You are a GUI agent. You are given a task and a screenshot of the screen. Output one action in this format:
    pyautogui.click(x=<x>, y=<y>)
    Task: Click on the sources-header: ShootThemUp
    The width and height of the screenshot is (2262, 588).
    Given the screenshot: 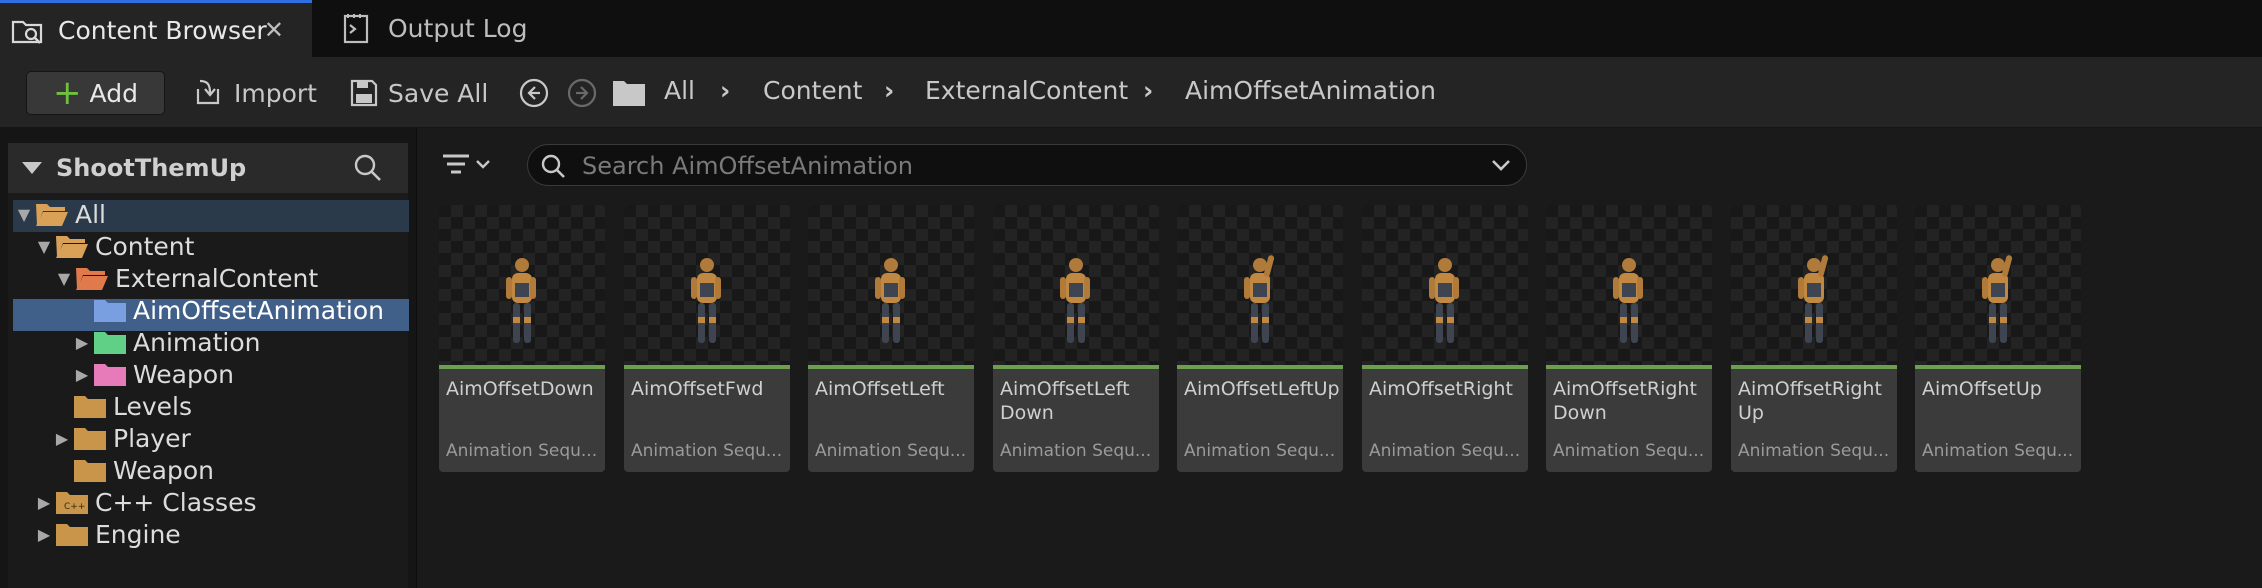 What is the action you would take?
    pyautogui.click(x=208, y=168)
    